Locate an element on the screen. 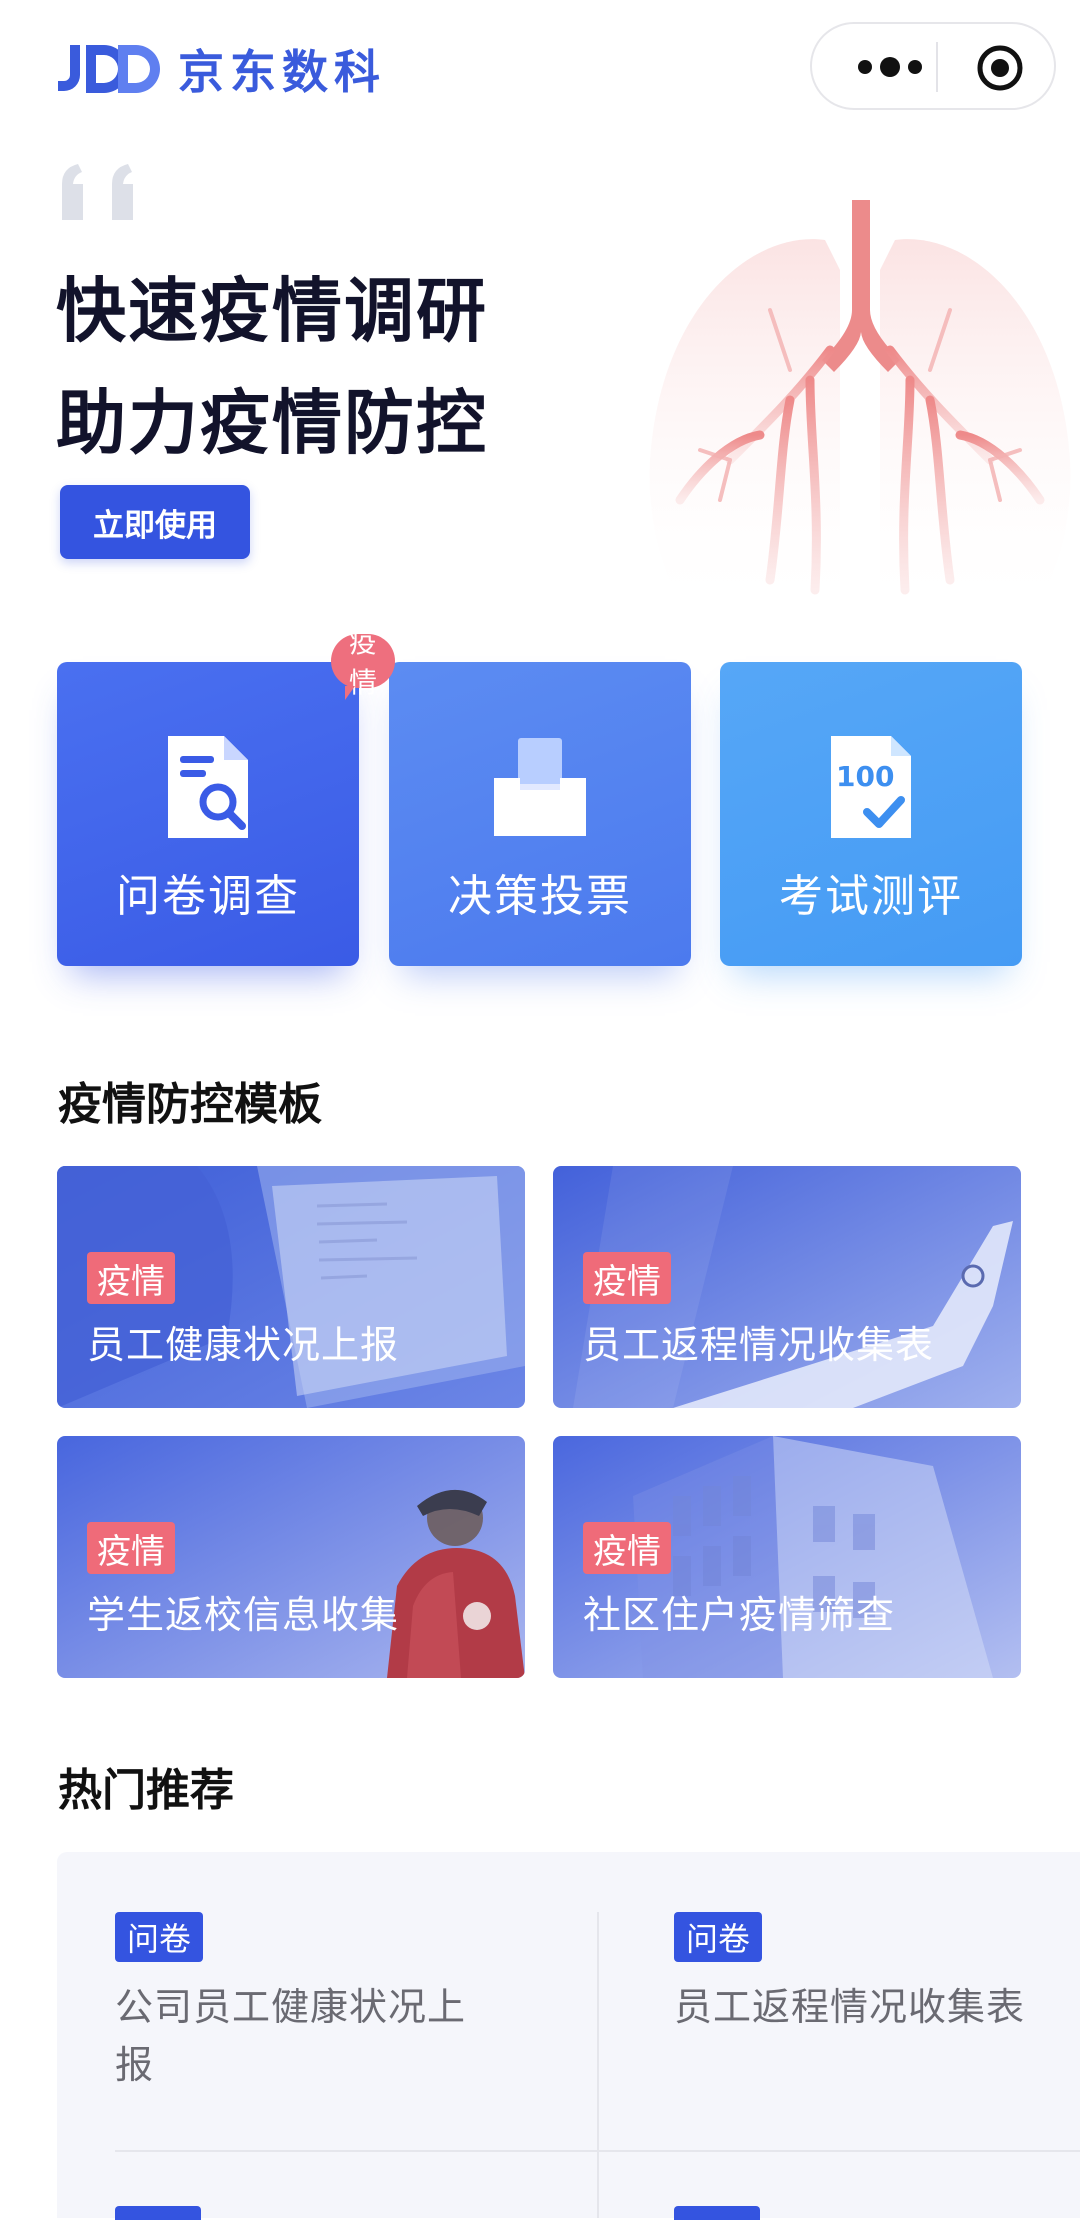  template-card-student-return: 疫情 学生返校信息收集 is located at coordinates (291, 1557).